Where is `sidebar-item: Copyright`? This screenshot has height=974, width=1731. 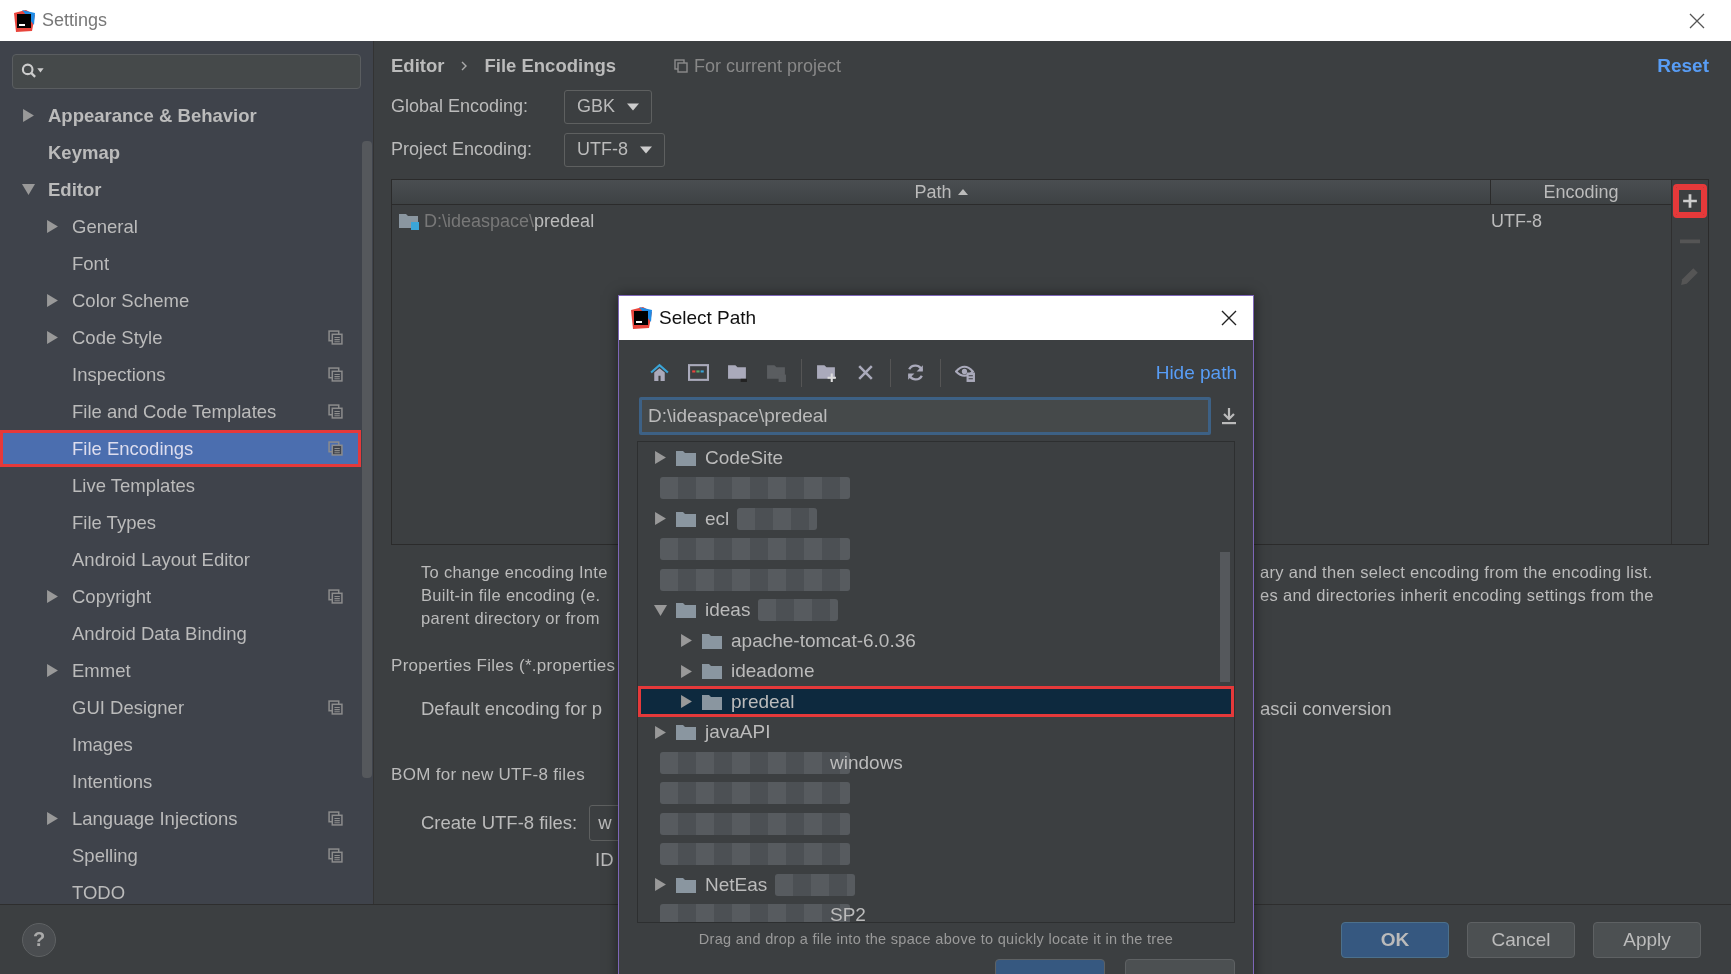
sidebar-item: Copyright is located at coordinates (180, 596).